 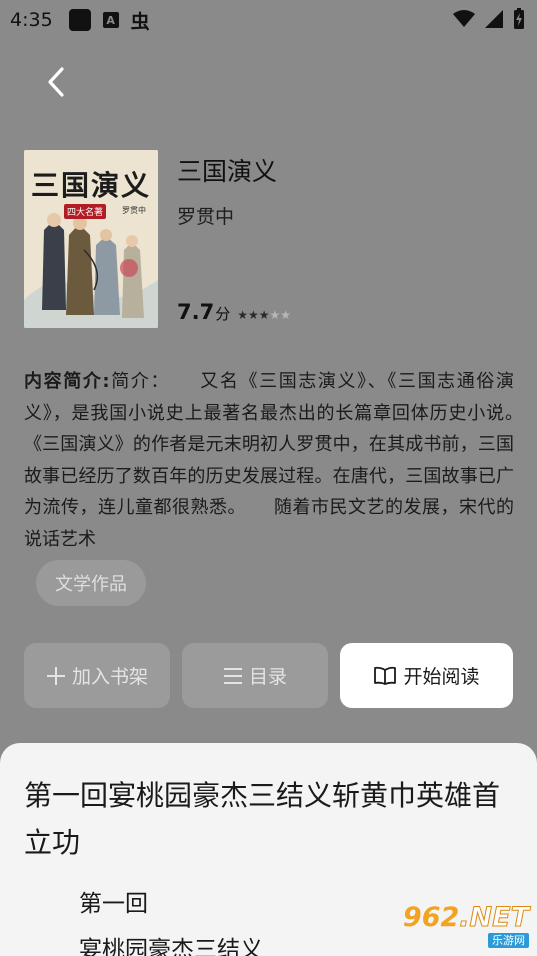 I want to click on table-of-contents-button: 目录, so click(x=255, y=675).